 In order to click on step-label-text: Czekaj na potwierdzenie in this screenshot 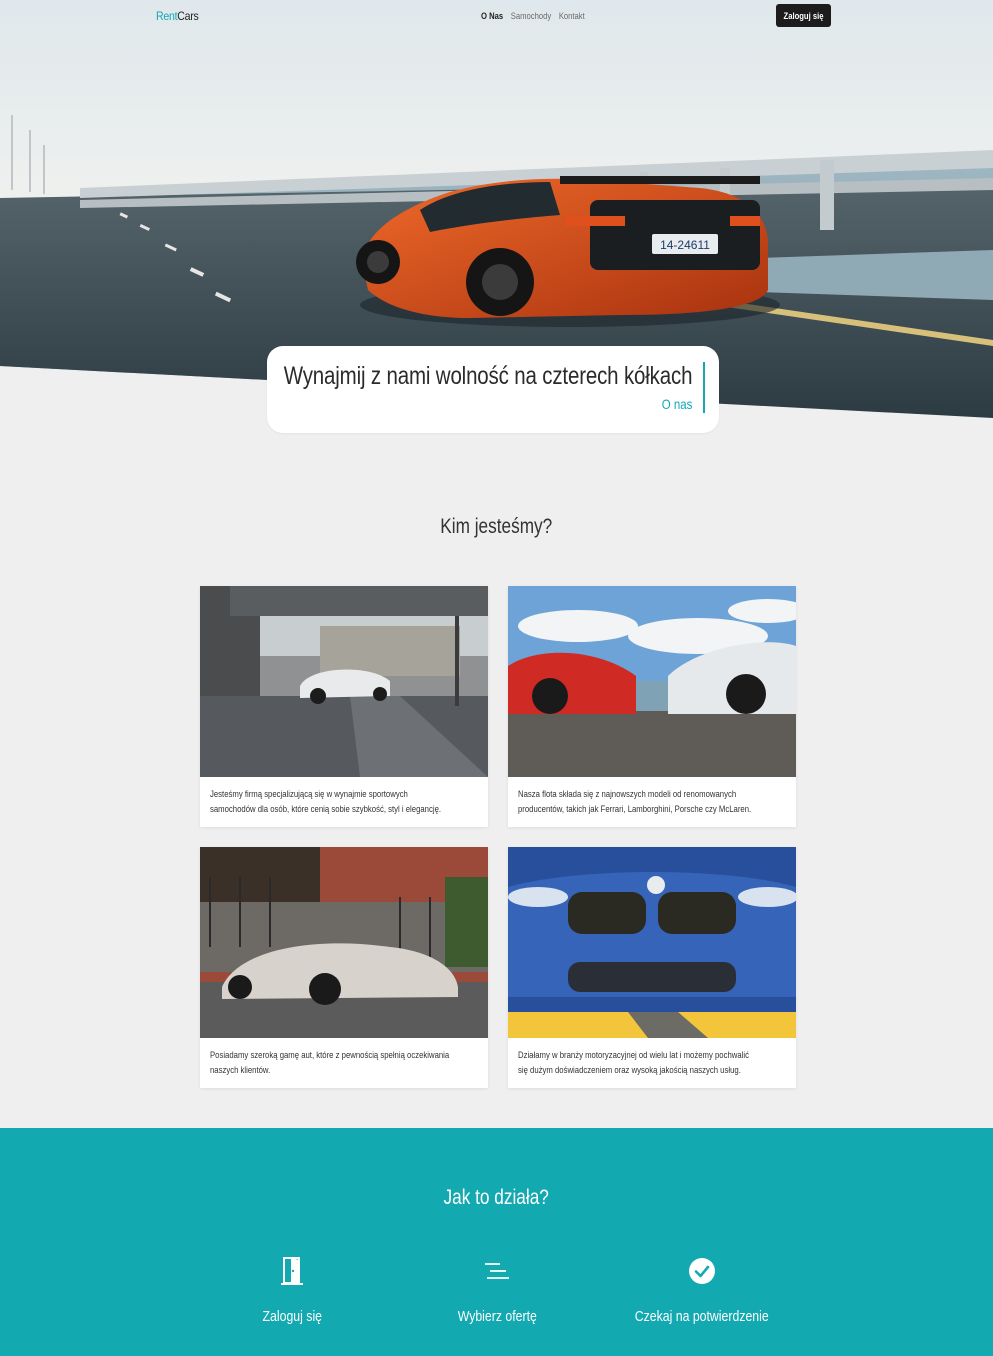, I will do `click(702, 1316)`.